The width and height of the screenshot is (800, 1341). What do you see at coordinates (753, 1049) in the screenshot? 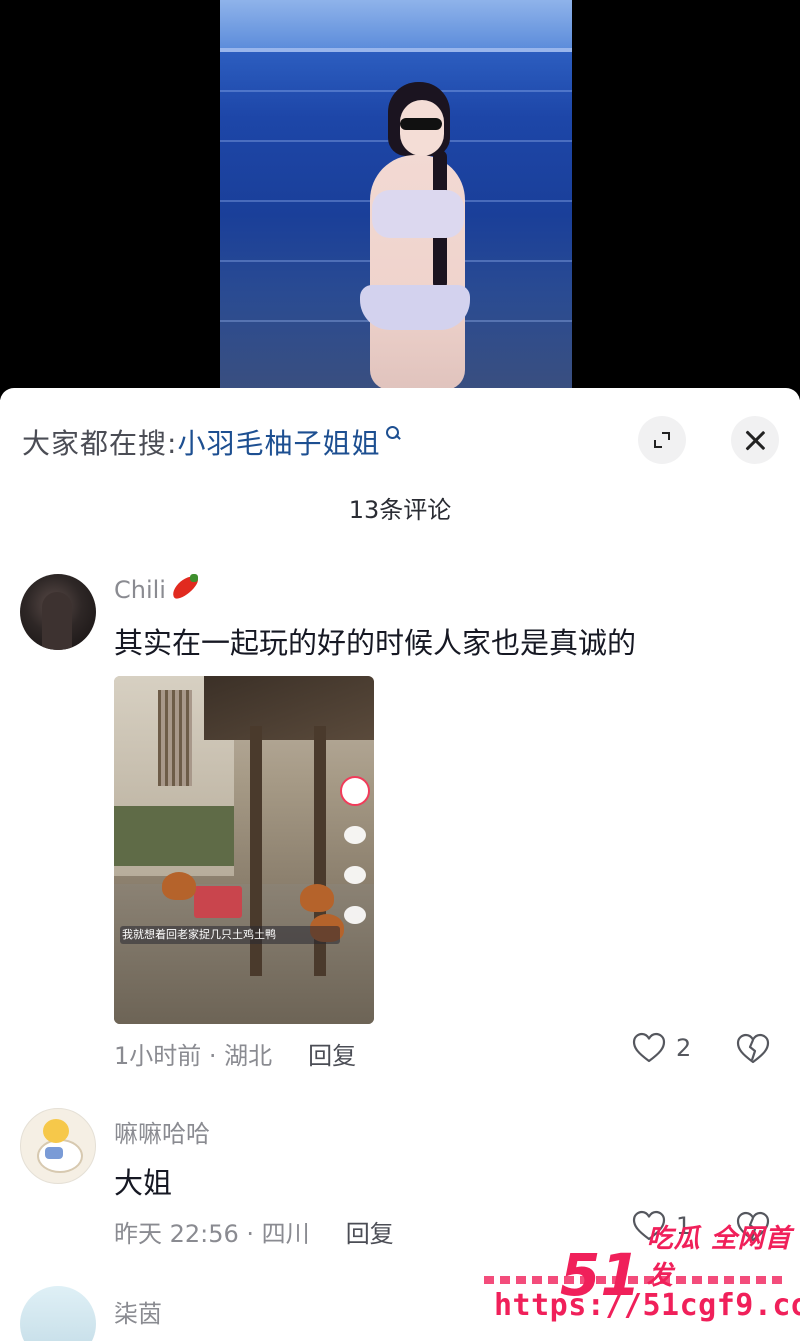
I see `dislike-icon` at bounding box center [753, 1049].